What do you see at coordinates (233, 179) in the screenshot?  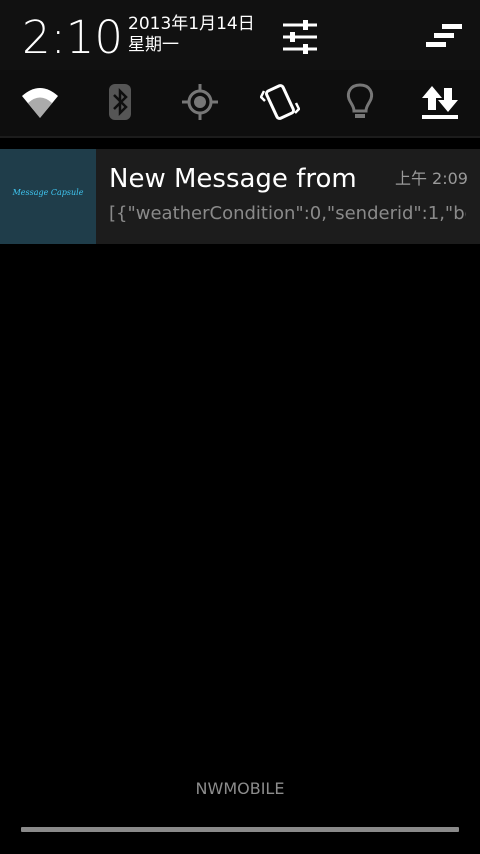 I see `notification-title: New Message from` at bounding box center [233, 179].